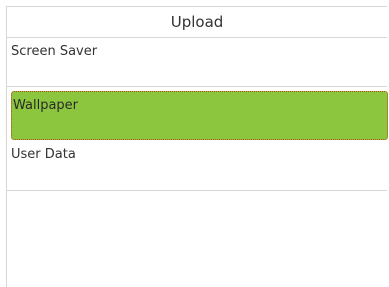 This screenshot has height=287, width=389. I want to click on menu-item-label: User Data, so click(43, 154).